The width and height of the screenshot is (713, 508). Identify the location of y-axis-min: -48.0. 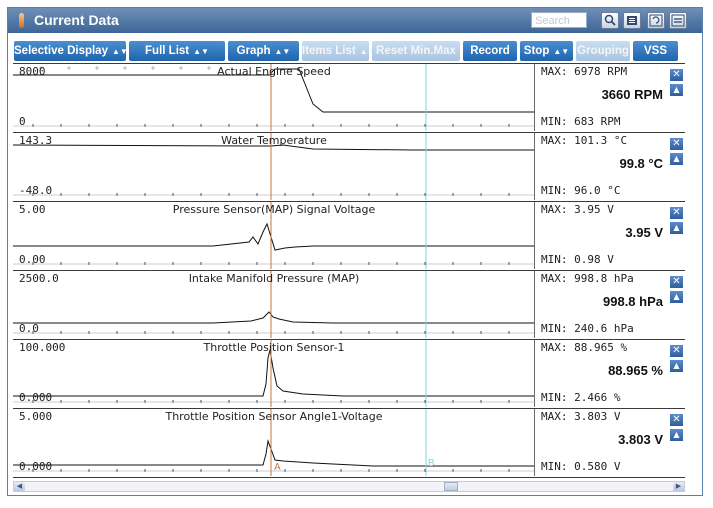
(36, 190).